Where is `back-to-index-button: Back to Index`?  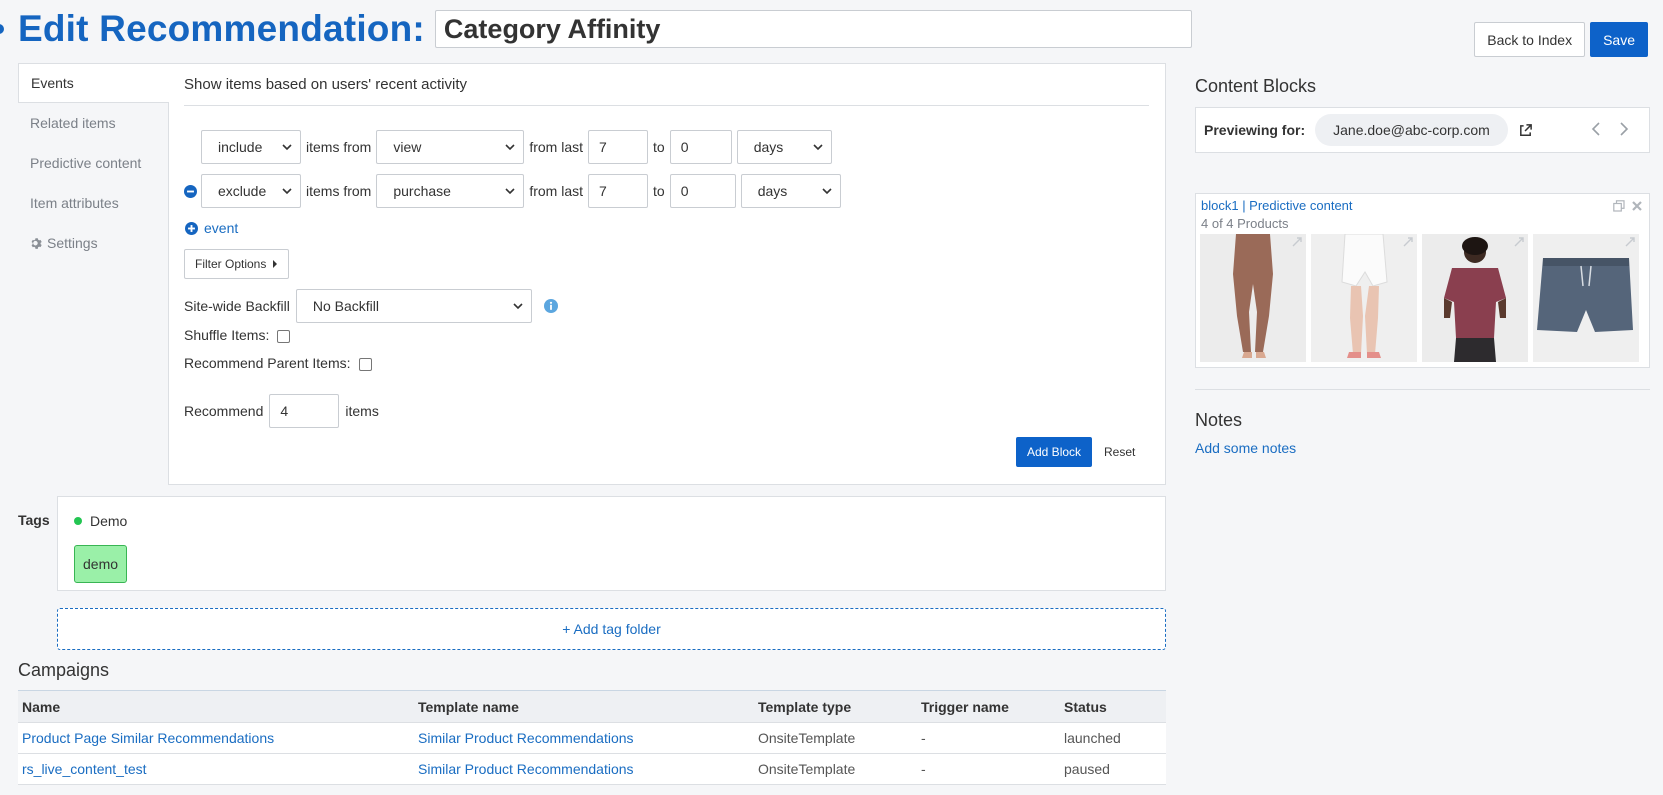 back-to-index-button: Back to Index is located at coordinates (1530, 39).